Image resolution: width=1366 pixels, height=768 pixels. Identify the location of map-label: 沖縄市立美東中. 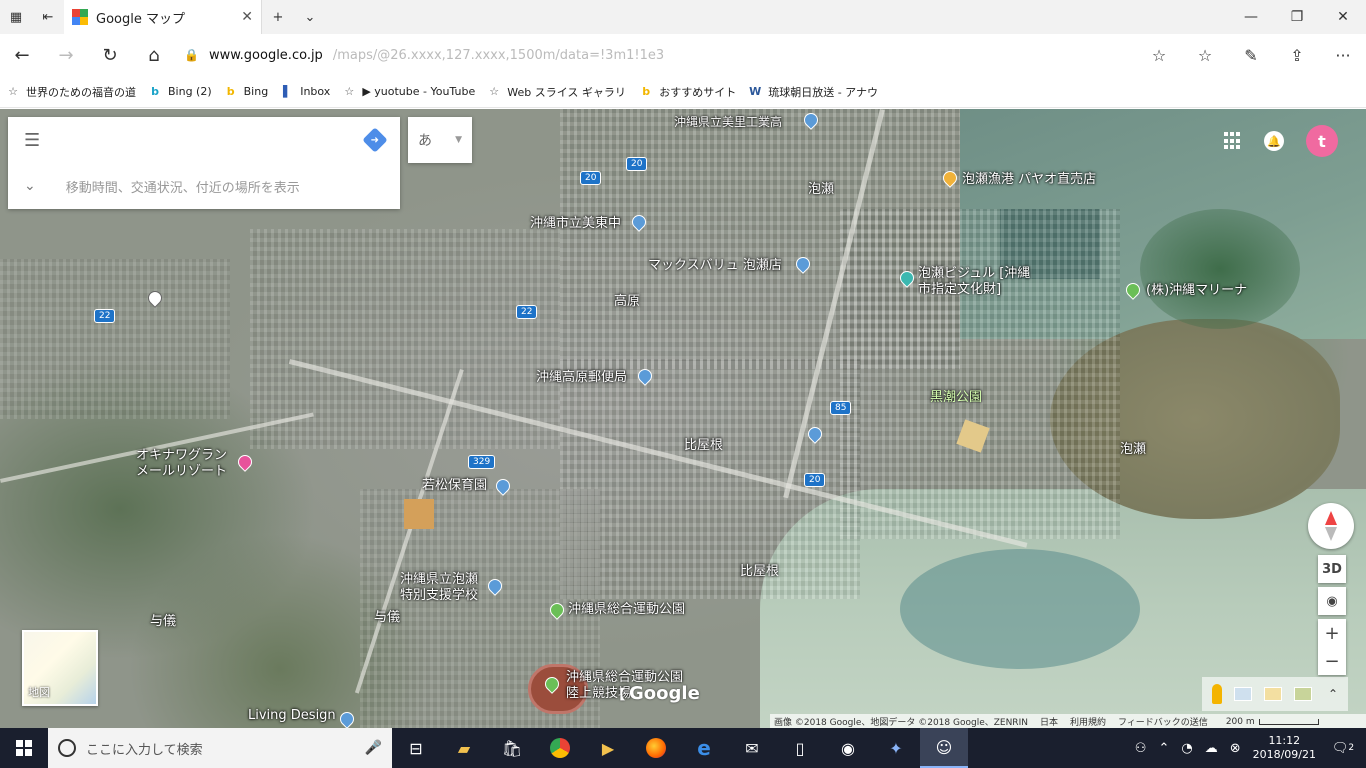
(575, 224).